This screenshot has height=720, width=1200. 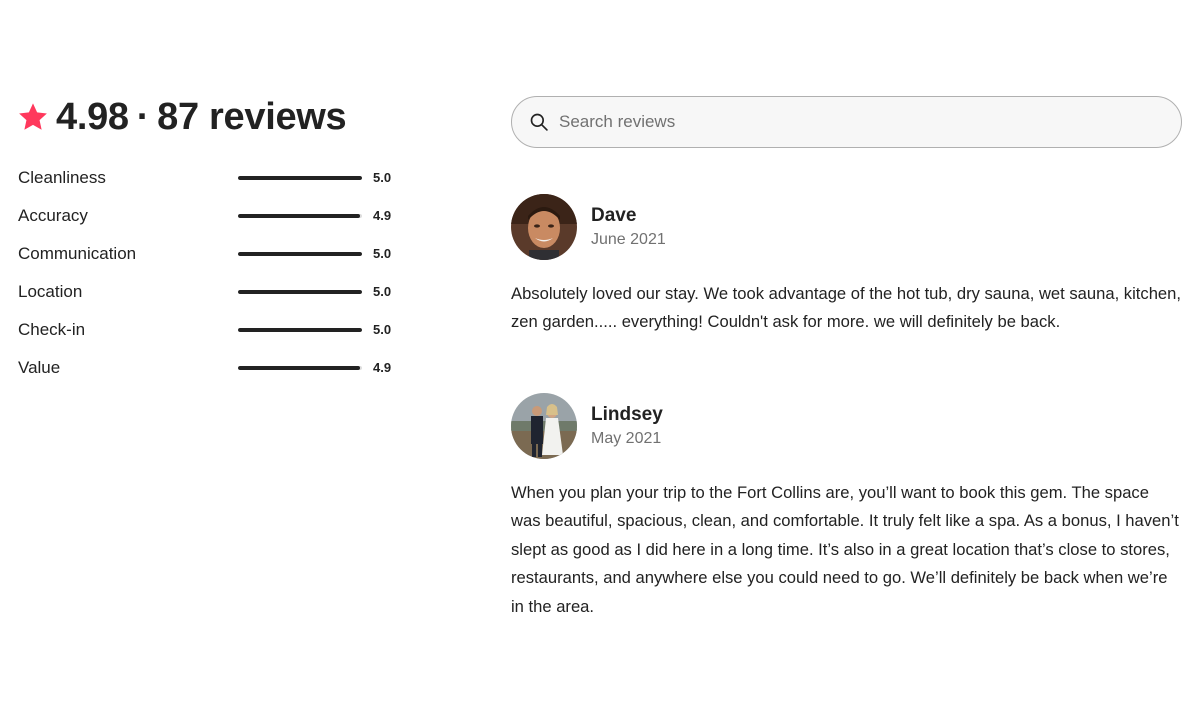 What do you see at coordinates (50, 291) in the screenshot?
I see `rating-label: Location` at bounding box center [50, 291].